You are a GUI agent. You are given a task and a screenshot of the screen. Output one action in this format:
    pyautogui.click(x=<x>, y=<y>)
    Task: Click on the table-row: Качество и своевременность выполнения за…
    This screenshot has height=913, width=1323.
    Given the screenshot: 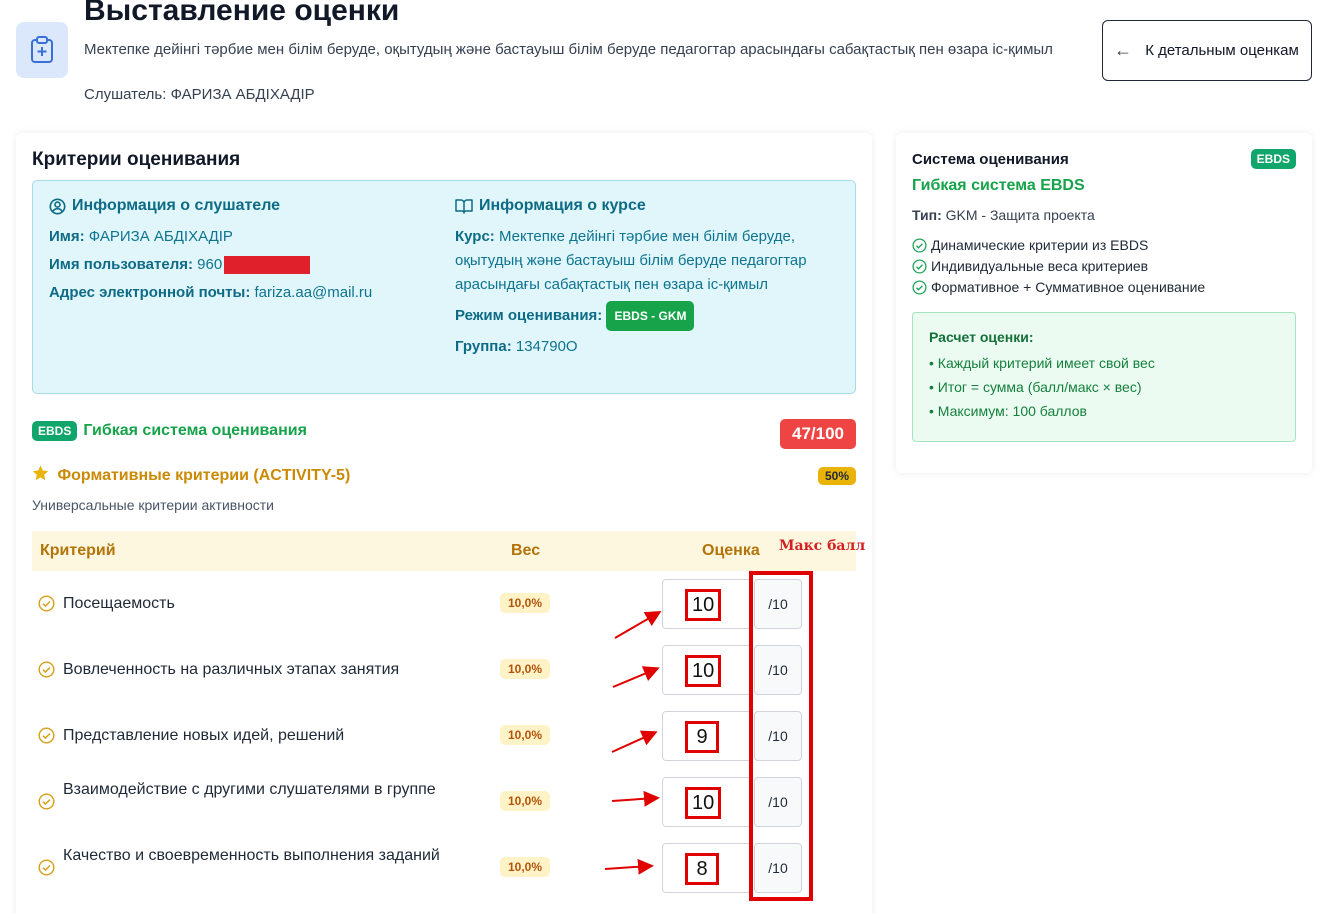 What is the action you would take?
    pyautogui.click(x=444, y=868)
    